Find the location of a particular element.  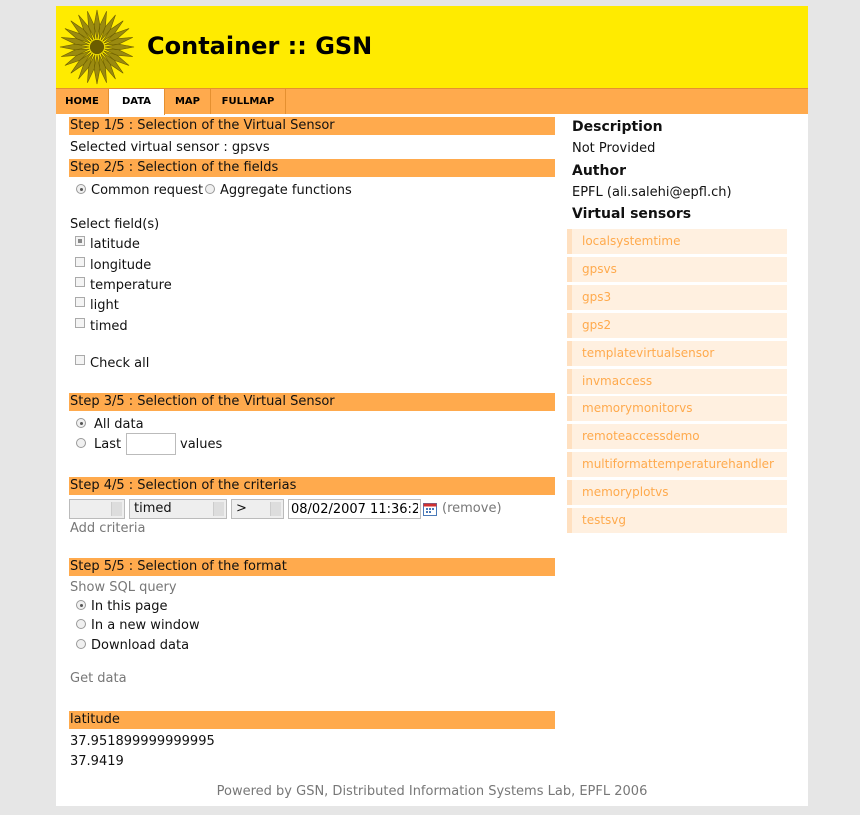

sensor-link-memorymonitorvs: memorymonitorvs is located at coordinates (677, 408).